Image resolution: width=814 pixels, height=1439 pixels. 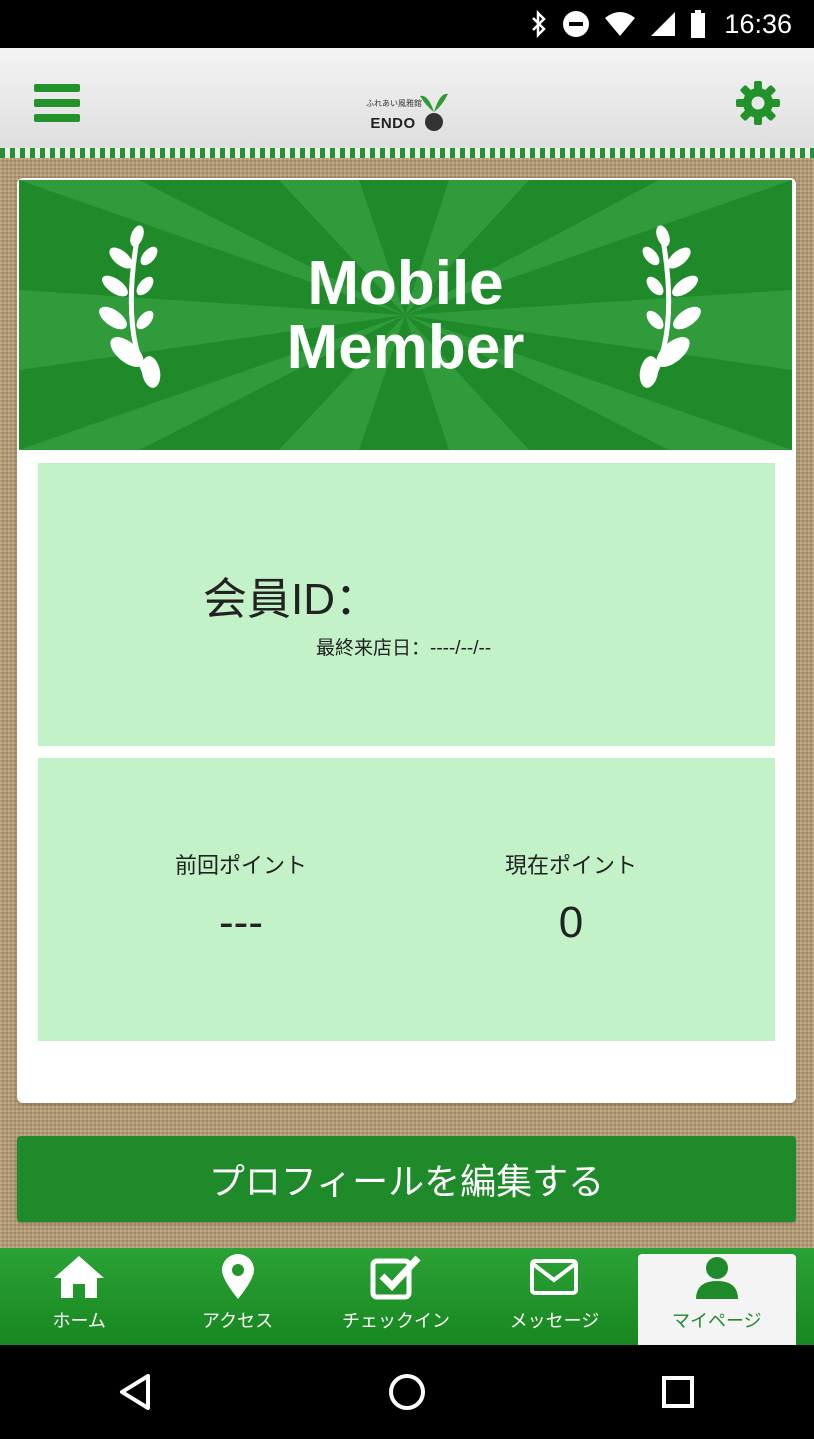 What do you see at coordinates (433, 112) in the screenshot?
I see `sprout-logo-icon` at bounding box center [433, 112].